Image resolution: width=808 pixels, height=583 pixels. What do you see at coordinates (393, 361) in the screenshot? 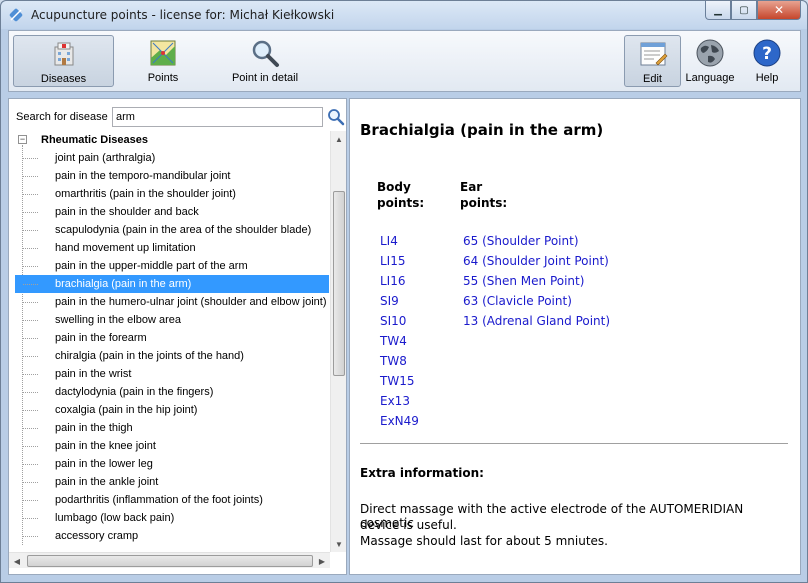
I see `body-point-link: TW8` at bounding box center [393, 361].